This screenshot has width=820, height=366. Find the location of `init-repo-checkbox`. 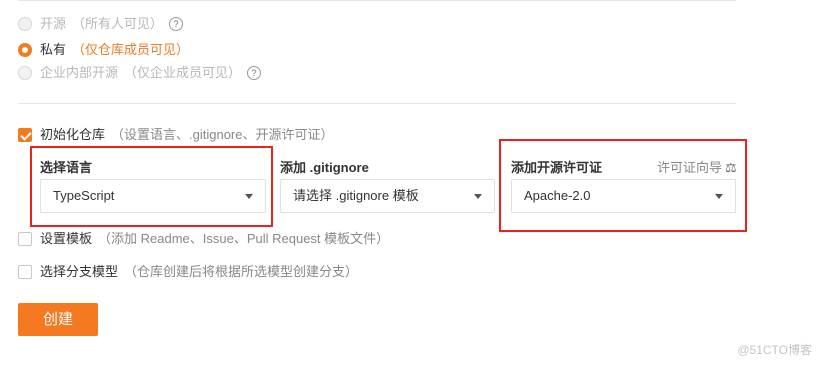

init-repo-checkbox is located at coordinates (25, 135).